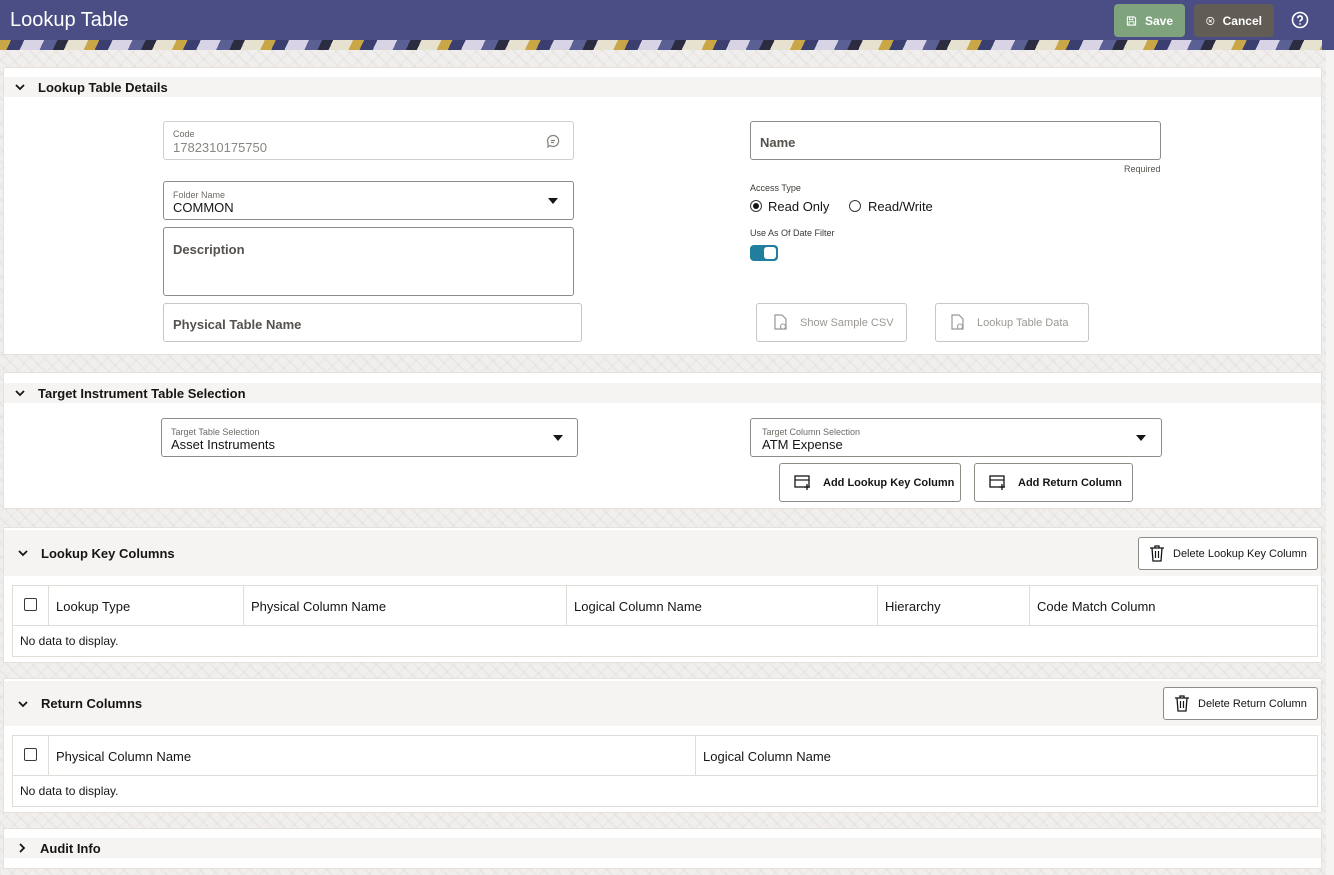  Describe the element at coordinates (953, 606) in the screenshot. I see `column-header-hierarchy: Hierarchy` at that location.